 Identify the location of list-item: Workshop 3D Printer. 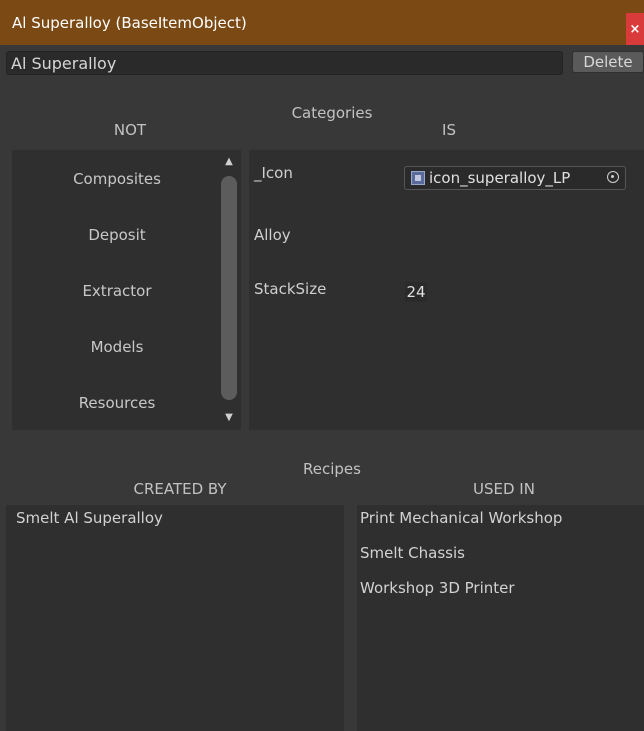
(437, 588).